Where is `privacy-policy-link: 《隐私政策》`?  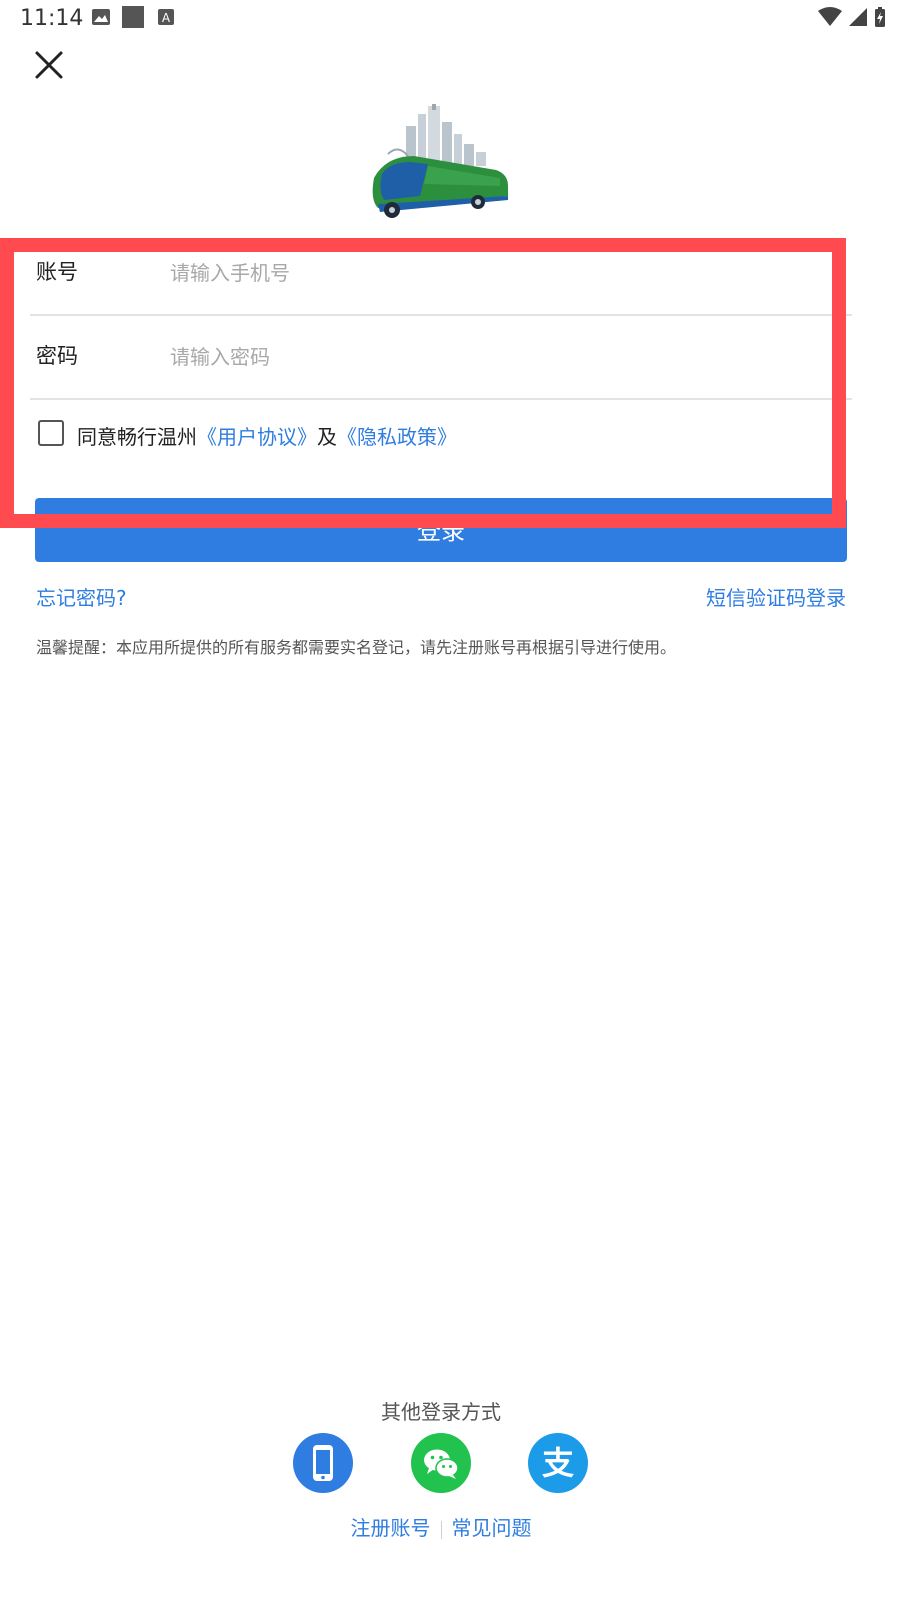 privacy-policy-link: 《隐私政策》 is located at coordinates (397, 437).